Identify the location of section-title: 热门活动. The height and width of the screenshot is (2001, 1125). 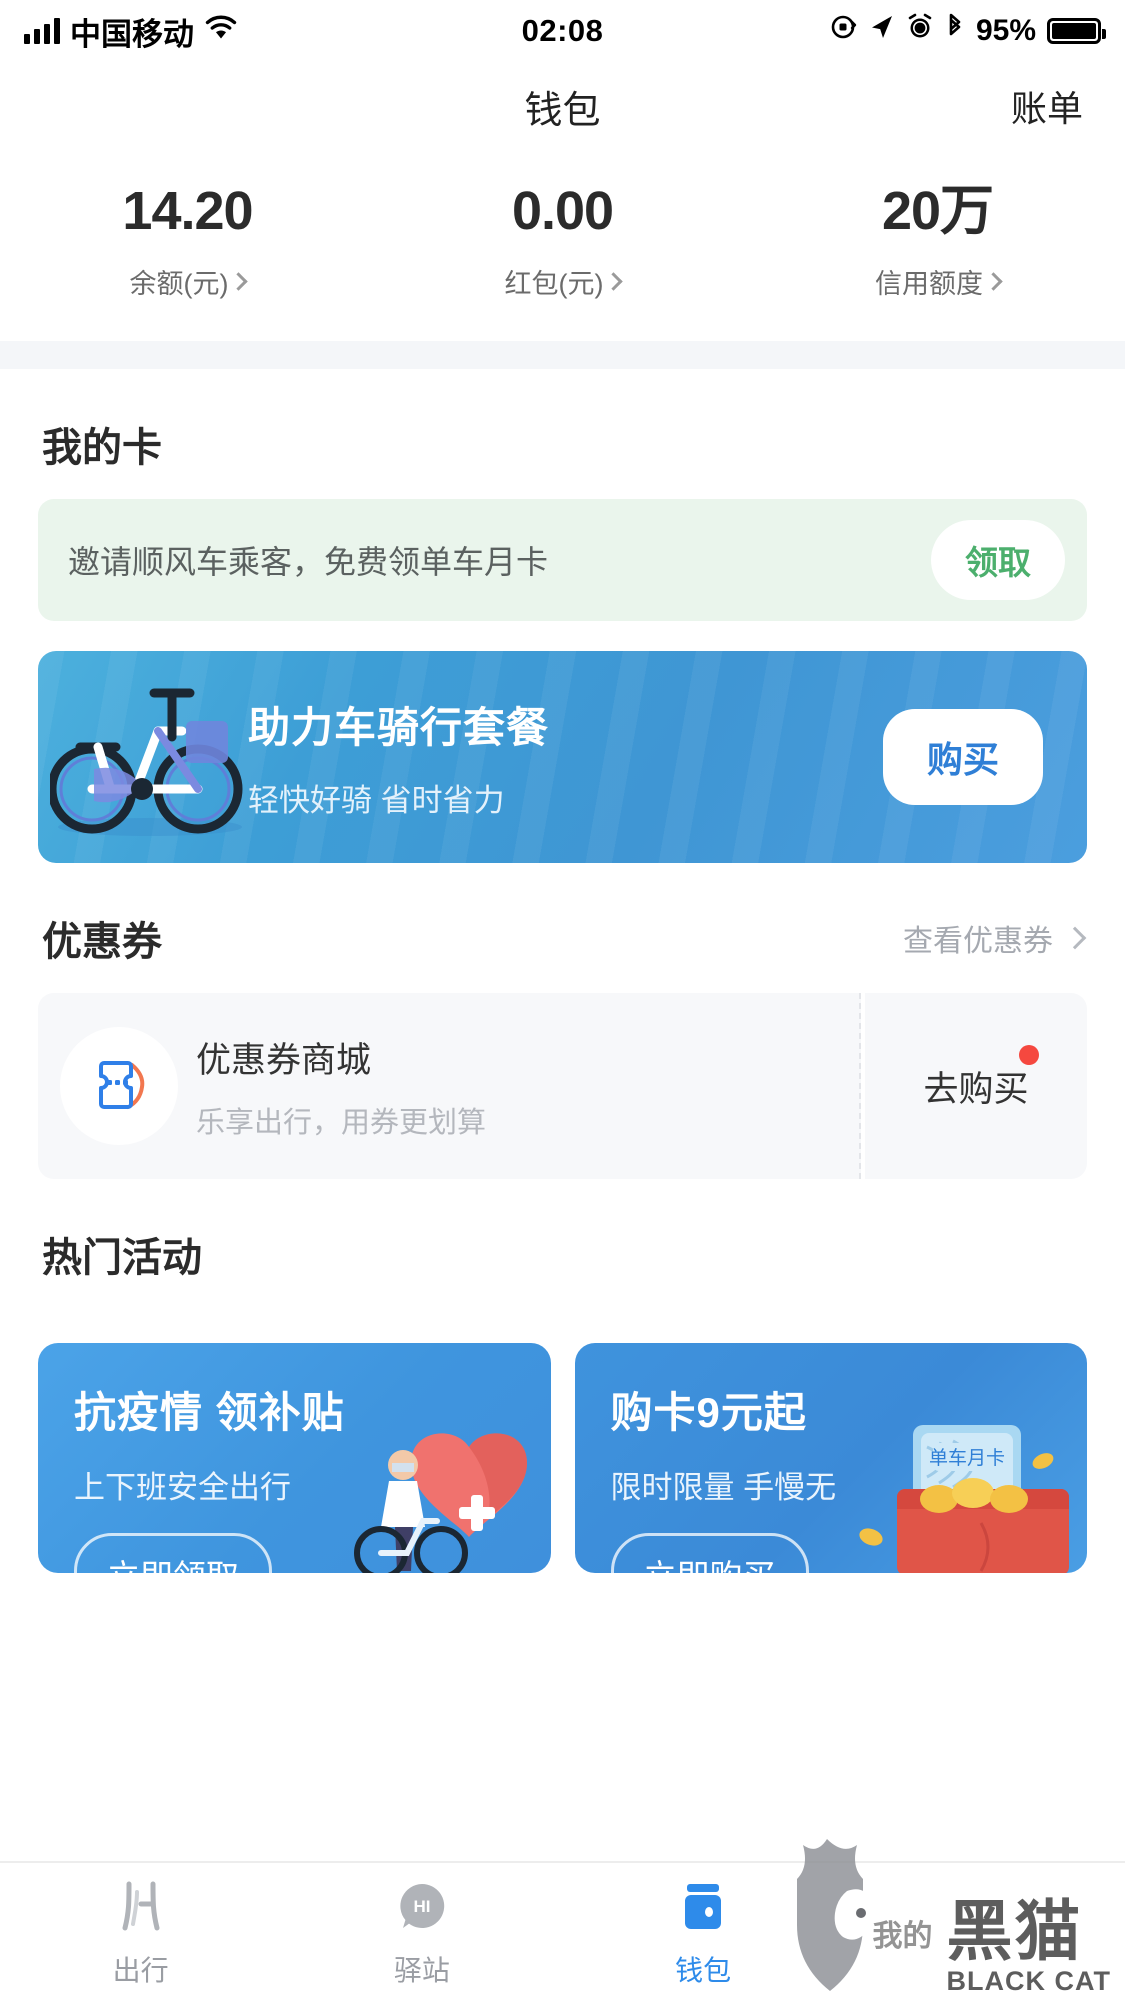
(122, 1258).